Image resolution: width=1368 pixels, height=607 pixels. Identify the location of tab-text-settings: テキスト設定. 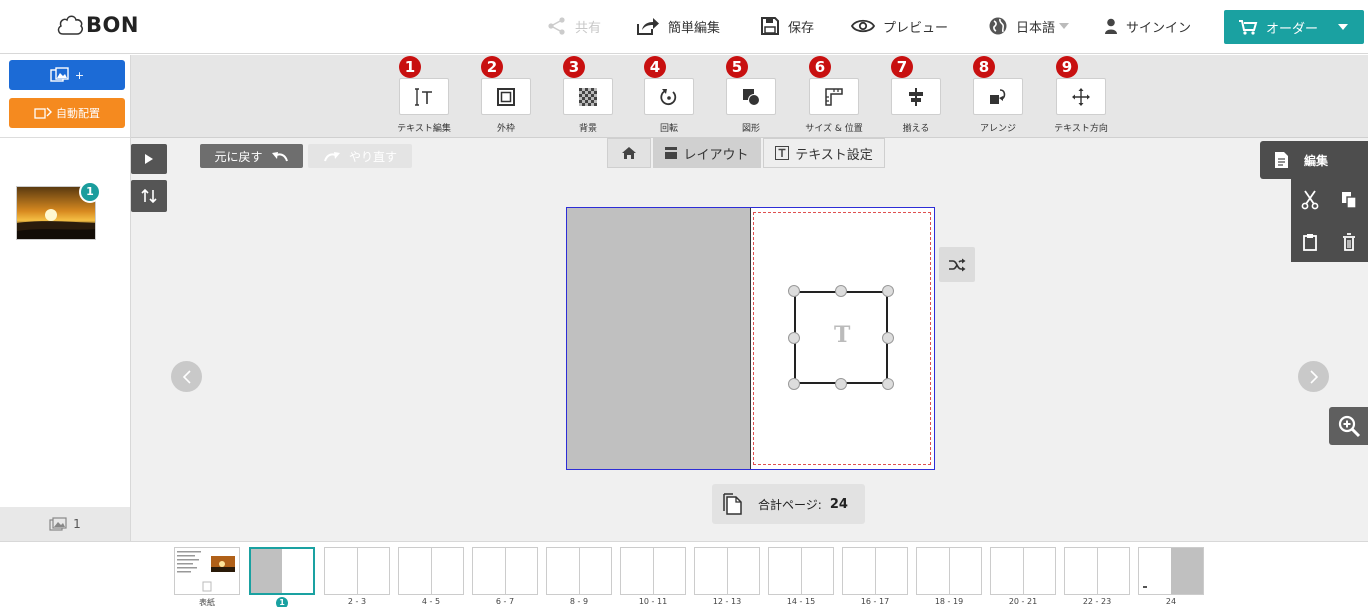
(824, 153).